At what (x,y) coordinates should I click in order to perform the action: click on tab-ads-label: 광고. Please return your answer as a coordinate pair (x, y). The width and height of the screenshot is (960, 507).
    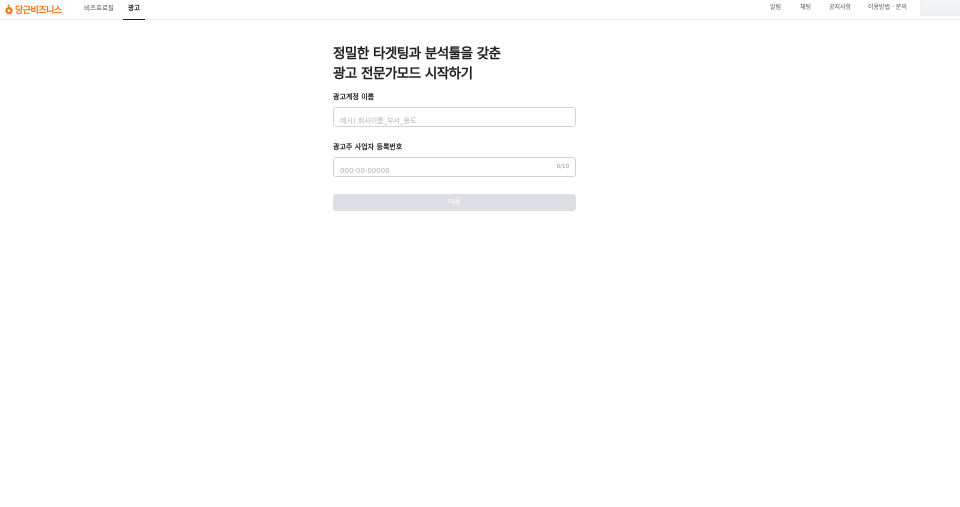
    Looking at the image, I should click on (134, 8).